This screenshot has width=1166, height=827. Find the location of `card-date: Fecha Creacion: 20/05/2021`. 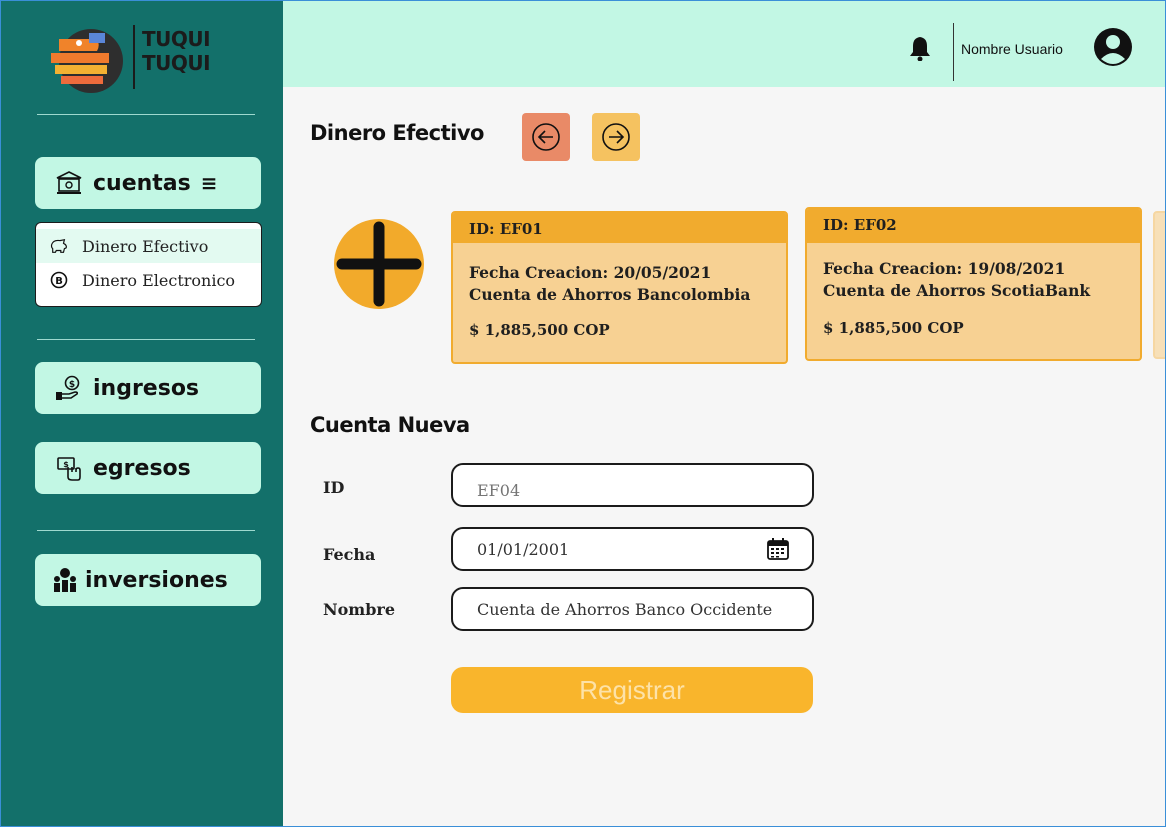

card-date: Fecha Creacion: 20/05/2021 is located at coordinates (590, 272).